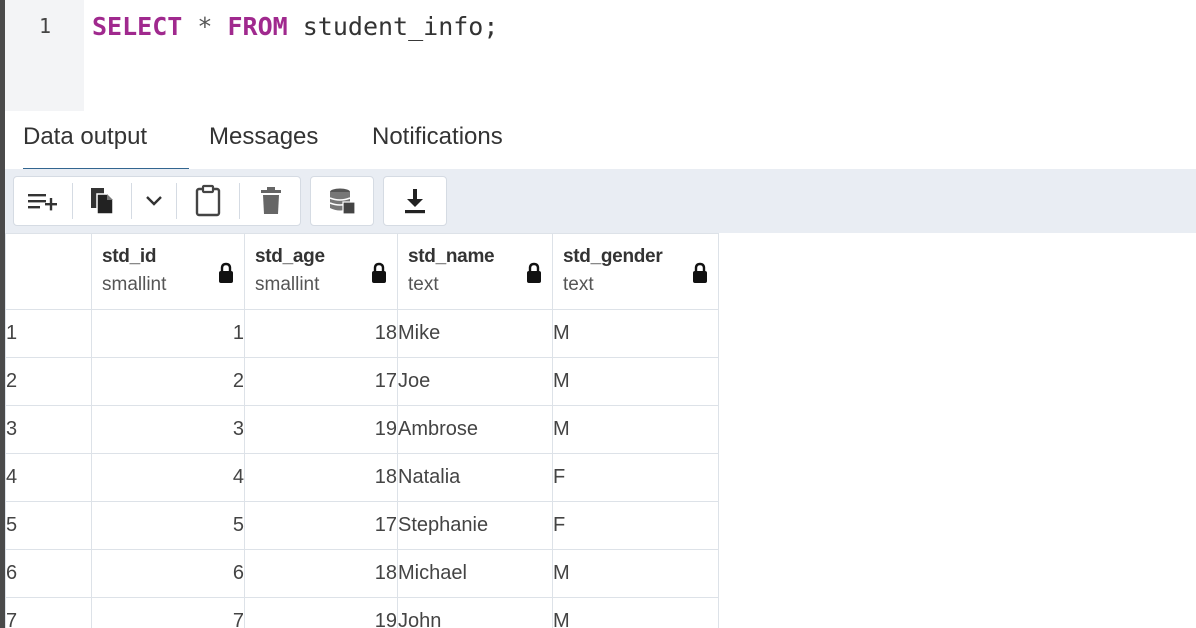  I want to click on column-header-std-id: std_id smallint, so click(168, 271).